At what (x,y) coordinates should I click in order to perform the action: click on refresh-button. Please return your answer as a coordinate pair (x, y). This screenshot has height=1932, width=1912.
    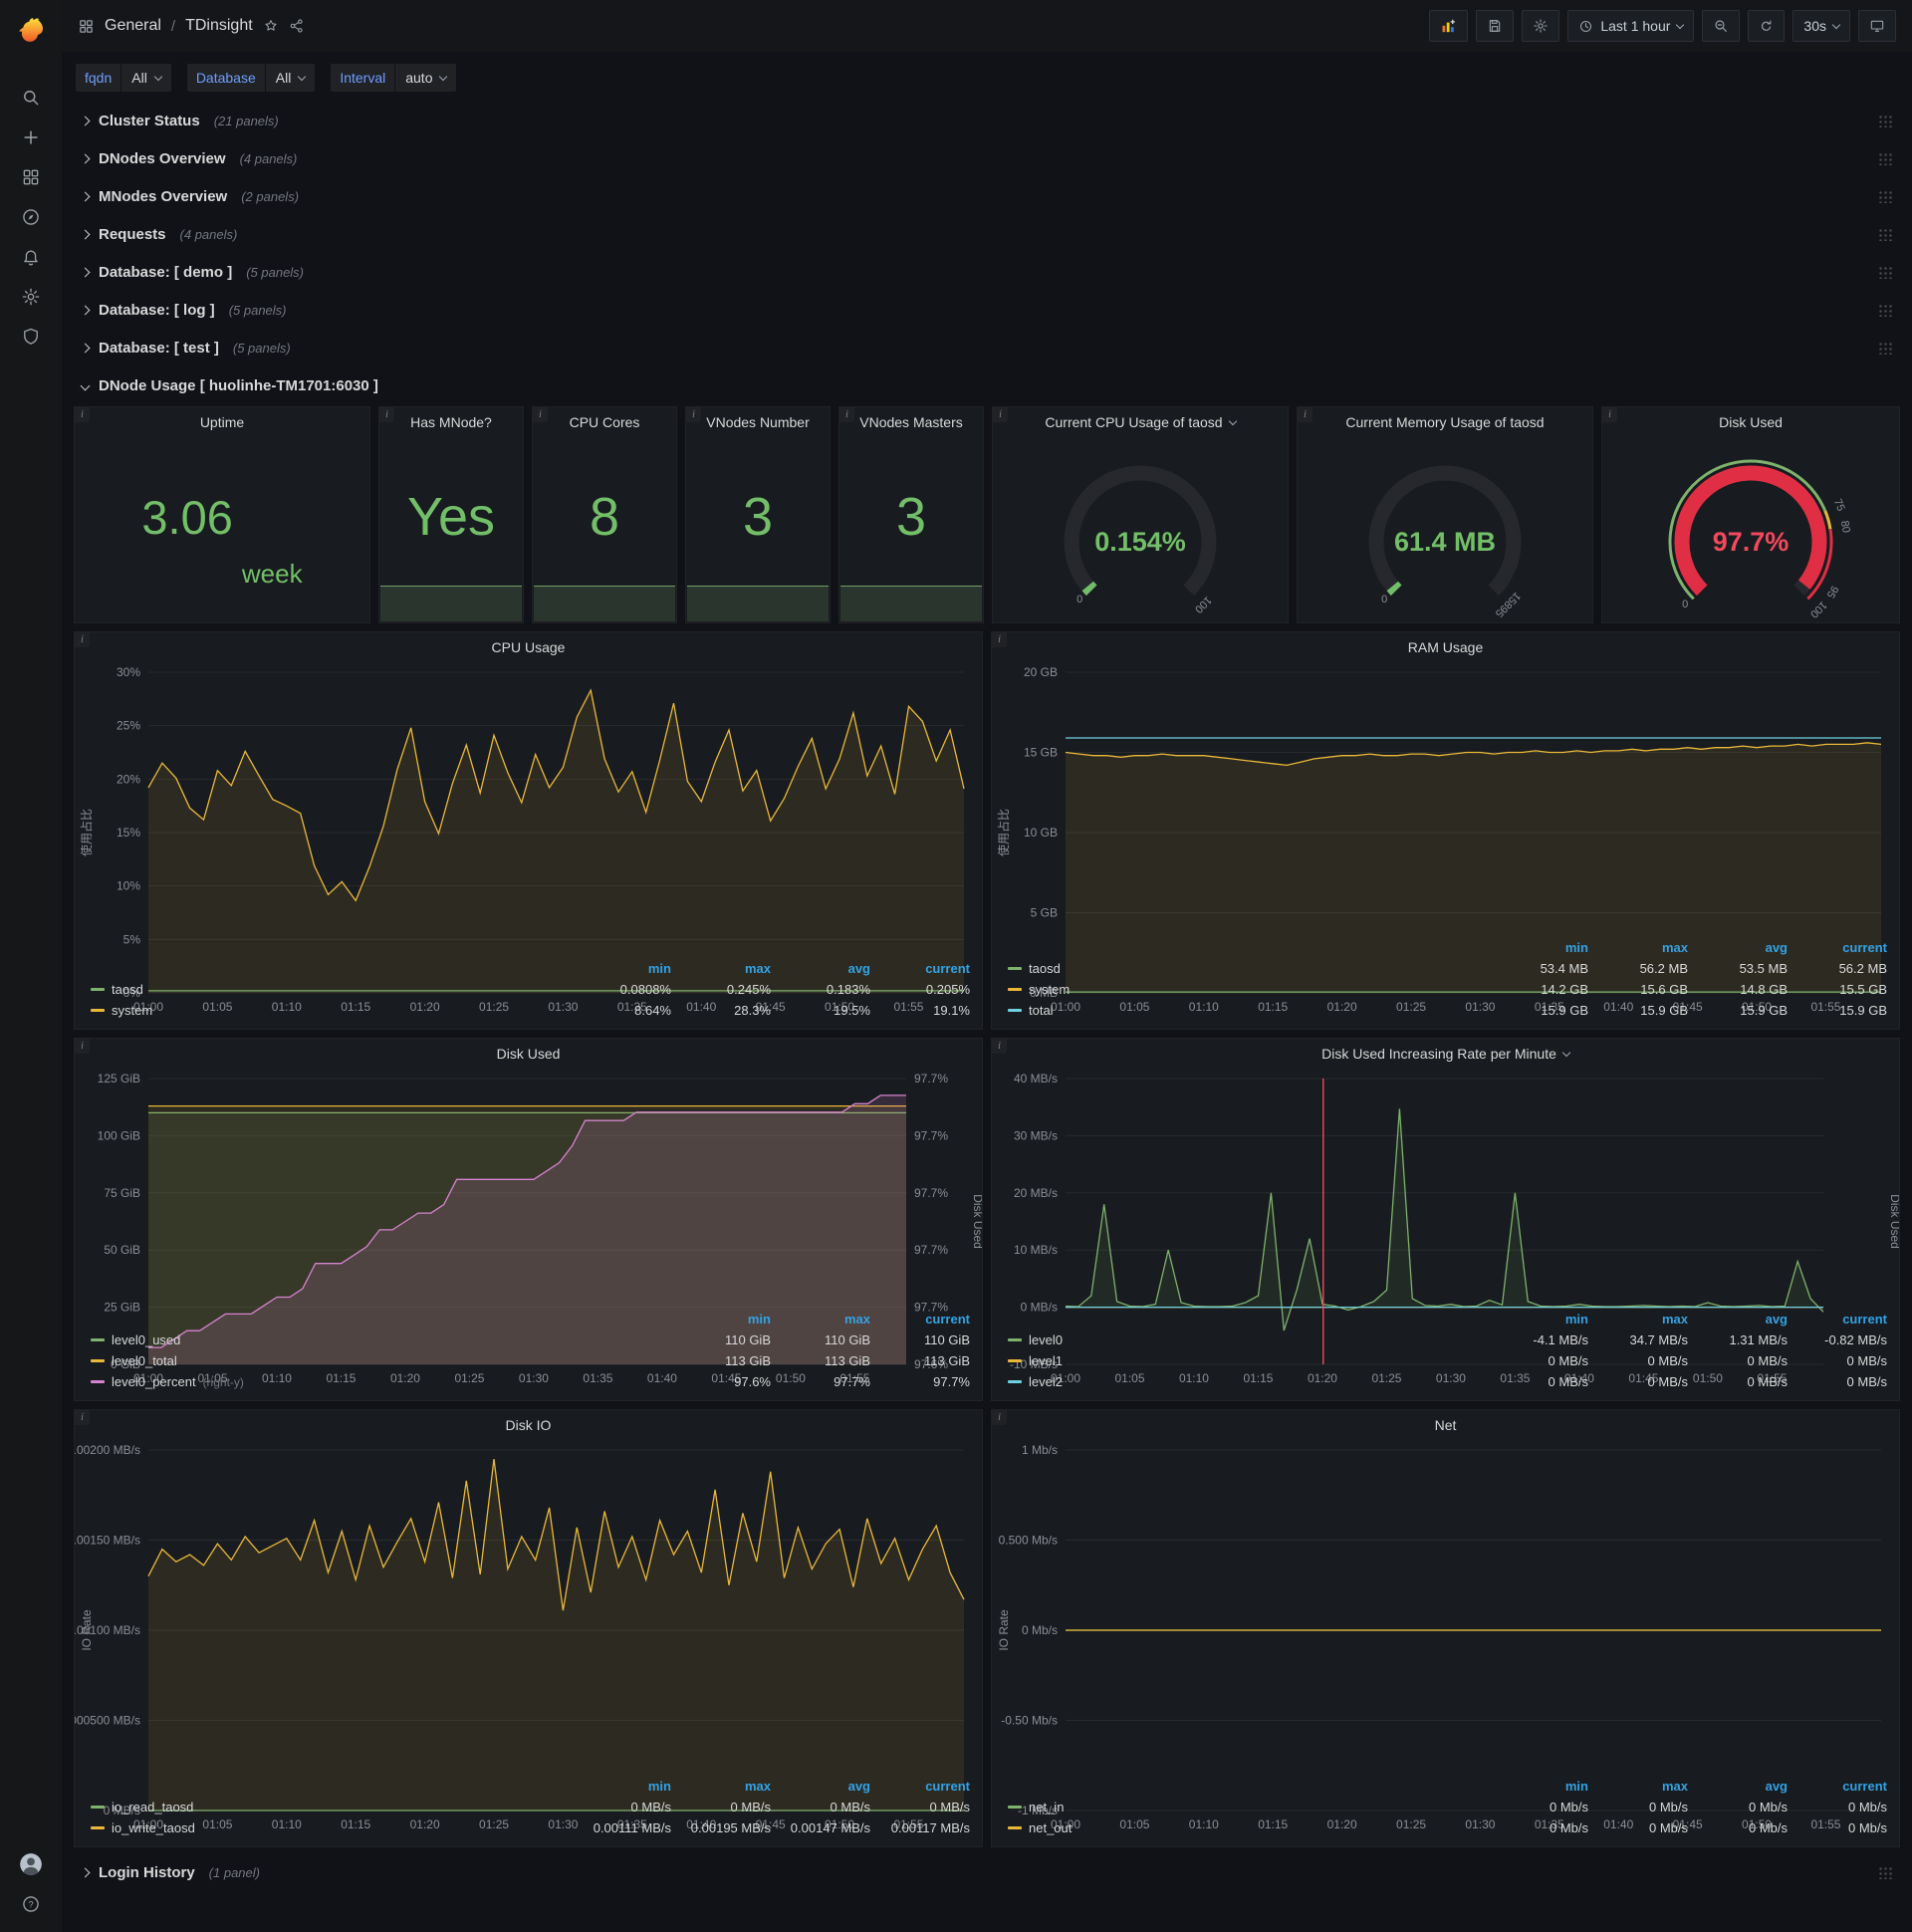
    Looking at the image, I should click on (1767, 26).